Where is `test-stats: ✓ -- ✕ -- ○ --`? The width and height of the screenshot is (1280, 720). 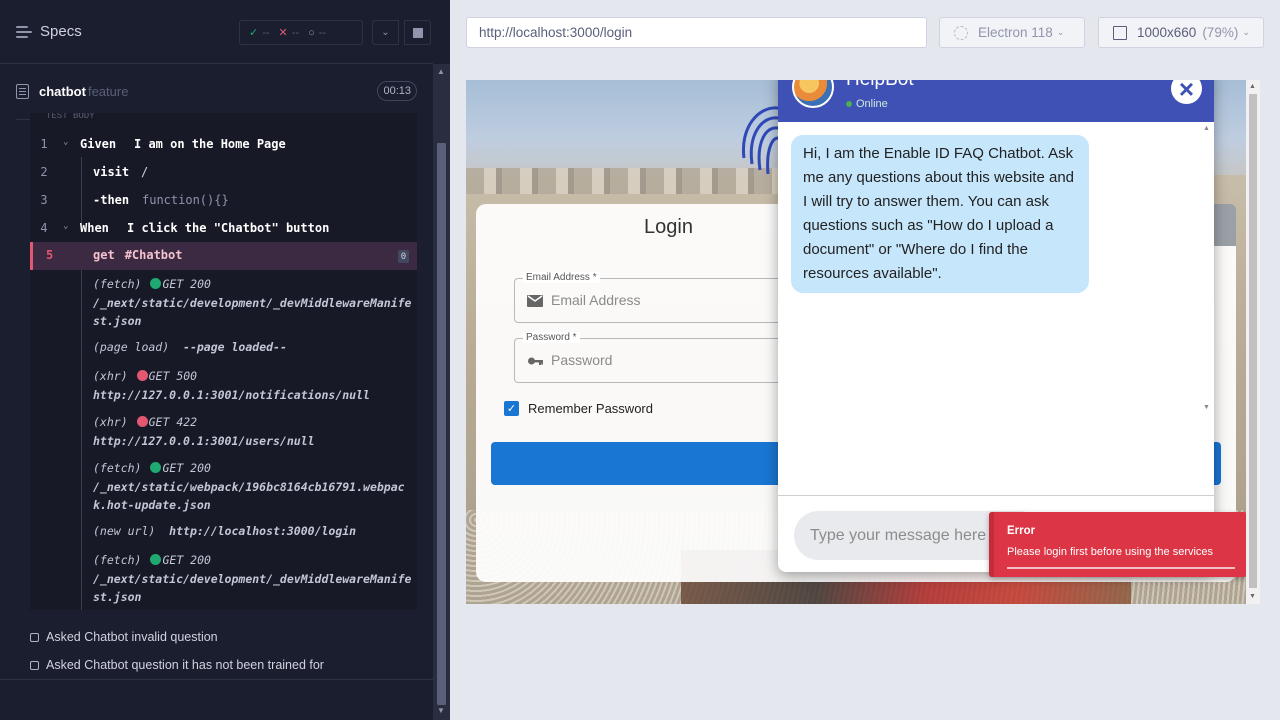
test-stats: ✓ -- ✕ -- ○ -- is located at coordinates (301, 32).